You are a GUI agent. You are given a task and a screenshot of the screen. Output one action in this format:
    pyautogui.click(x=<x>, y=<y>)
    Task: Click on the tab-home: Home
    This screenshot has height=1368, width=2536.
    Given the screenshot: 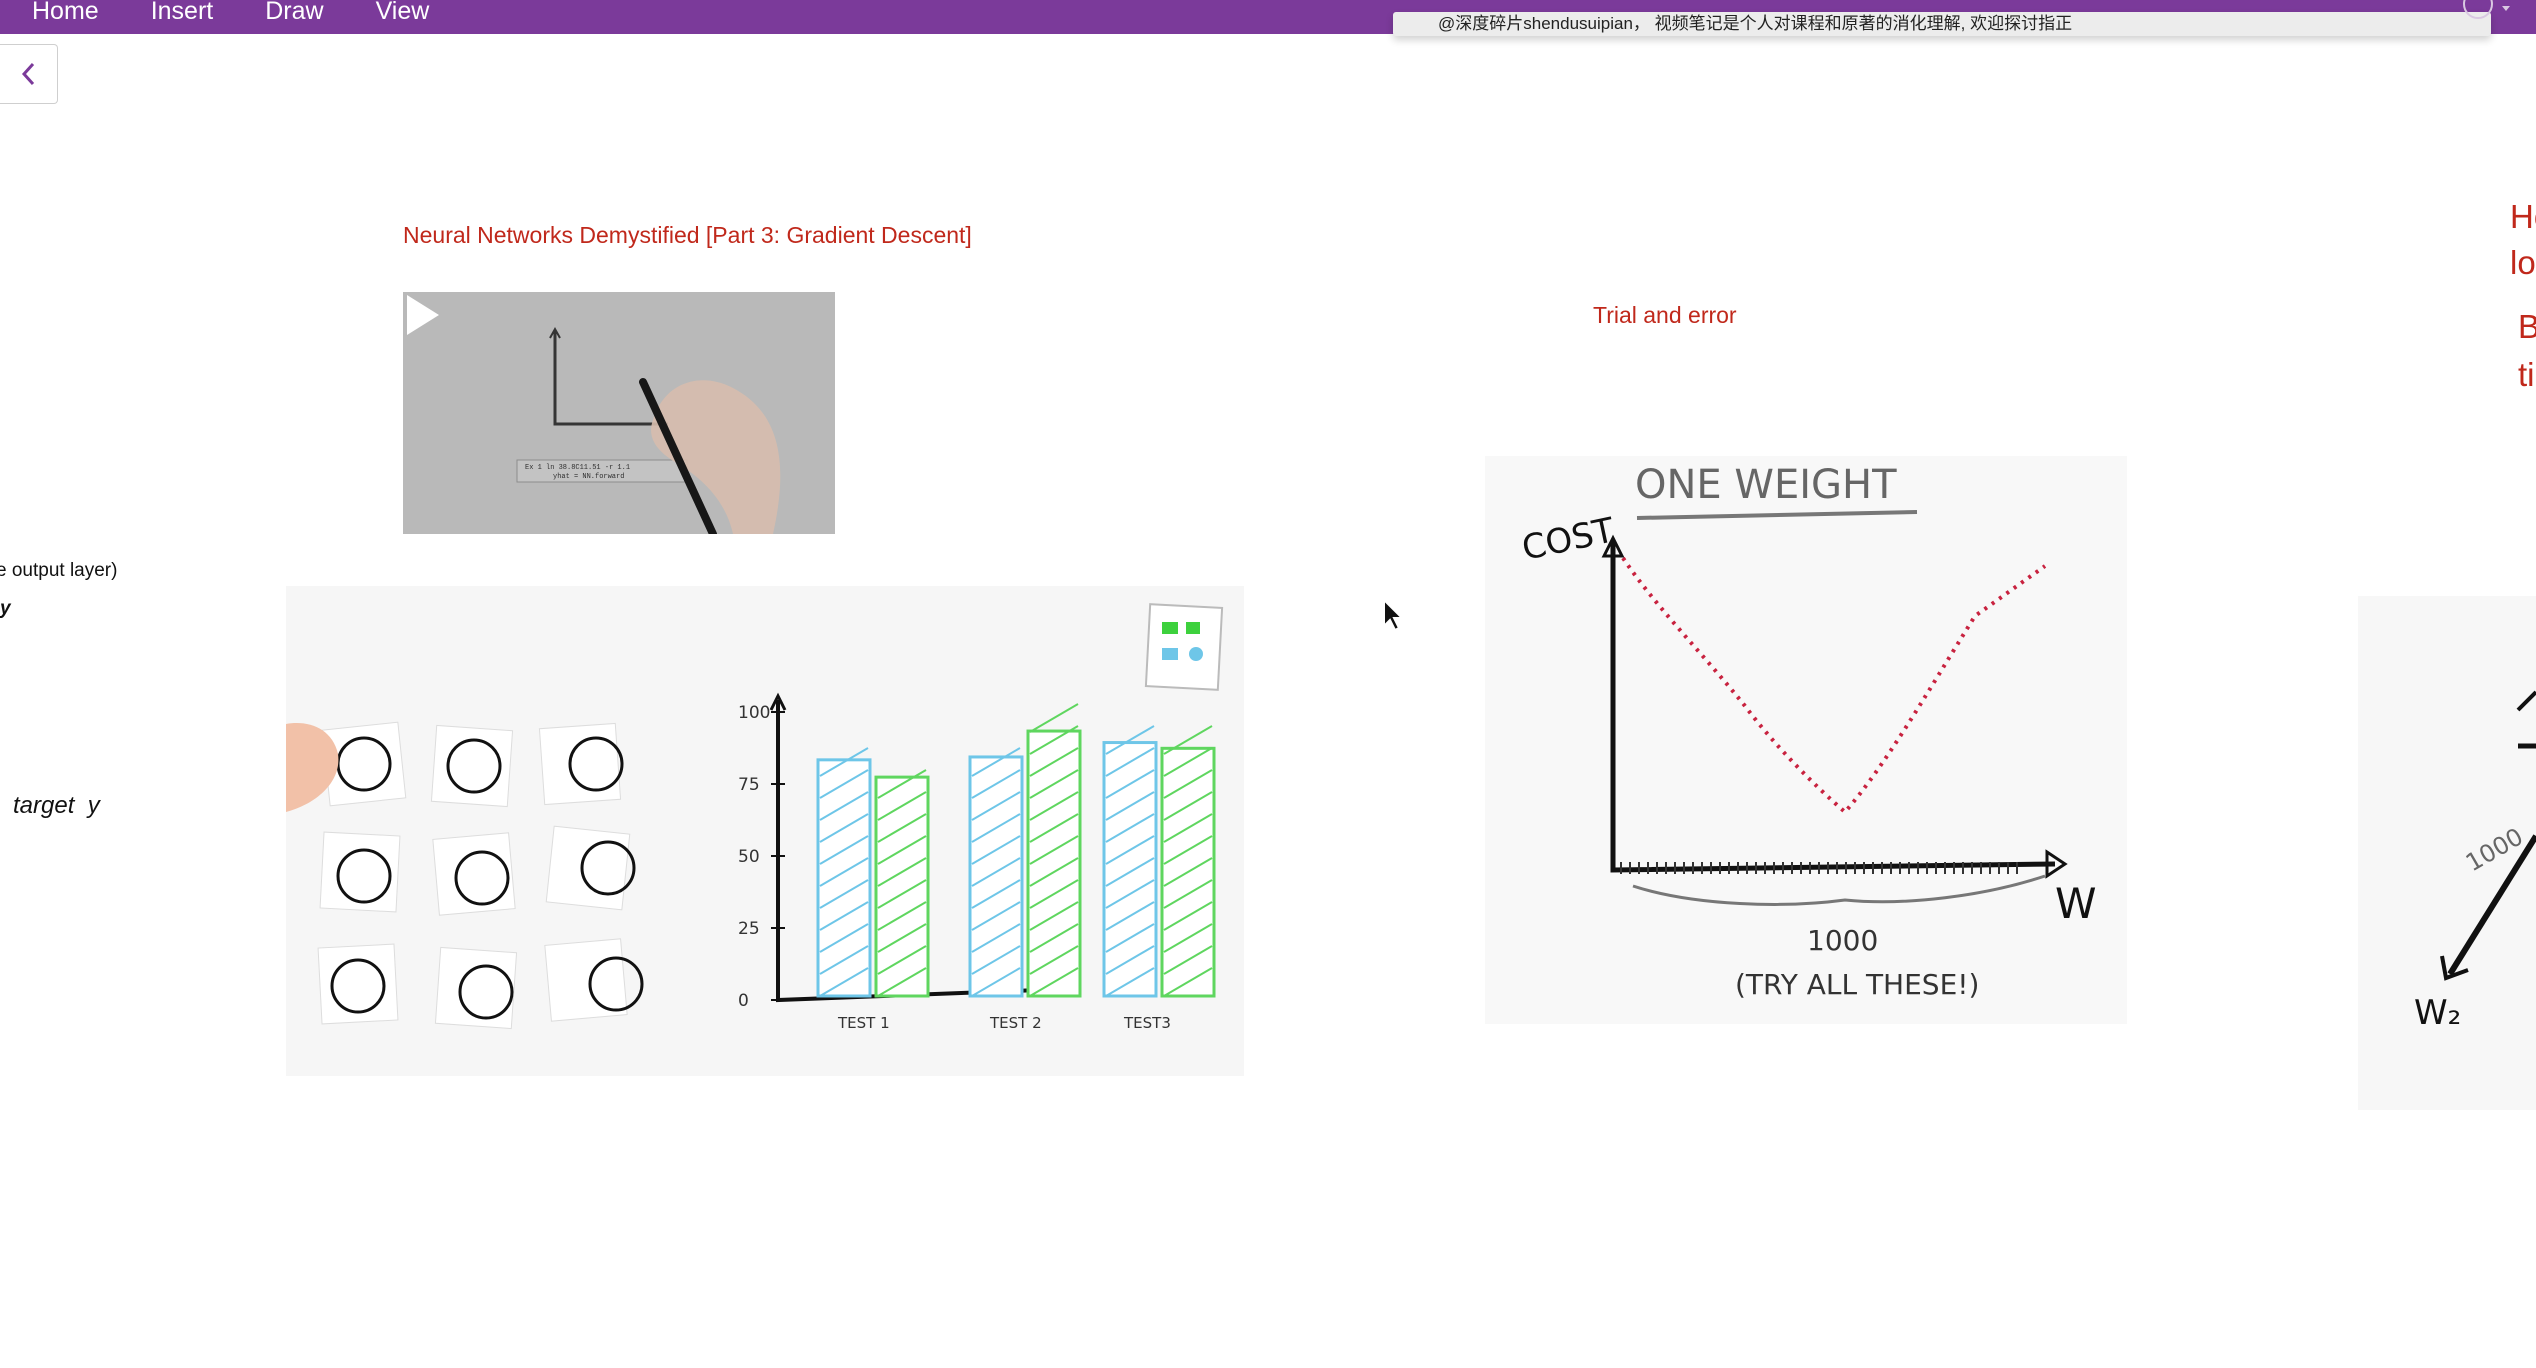 What is the action you would take?
    pyautogui.click(x=65, y=12)
    